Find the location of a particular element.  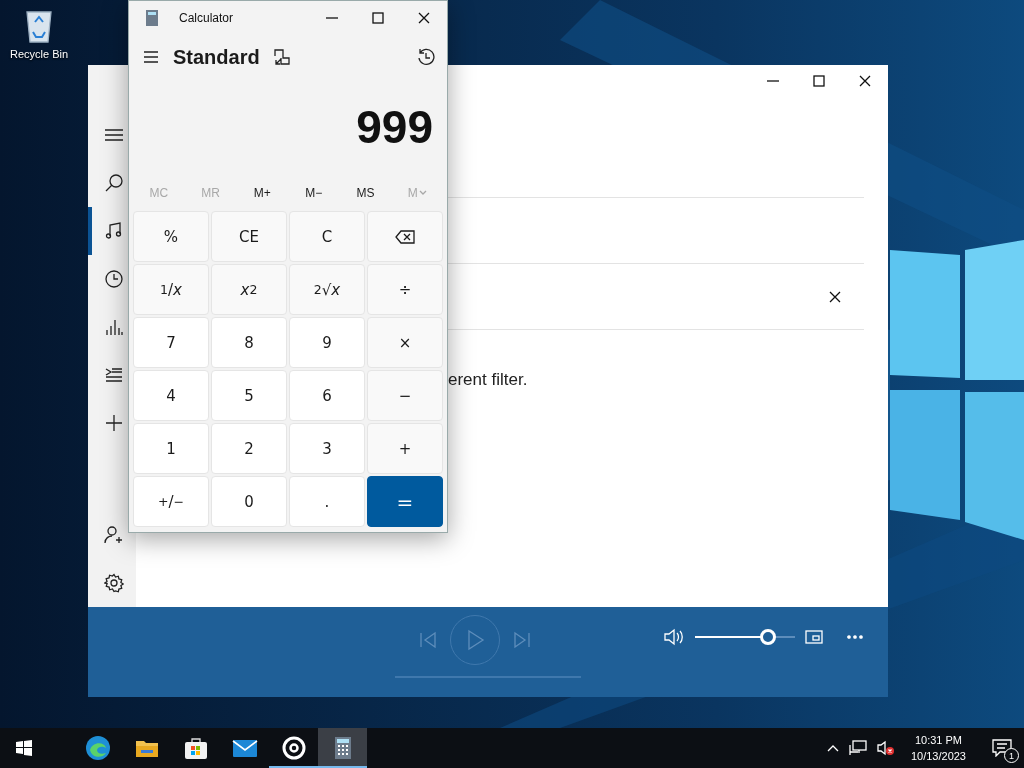

memory-button: M+ is located at coordinates (262, 193).